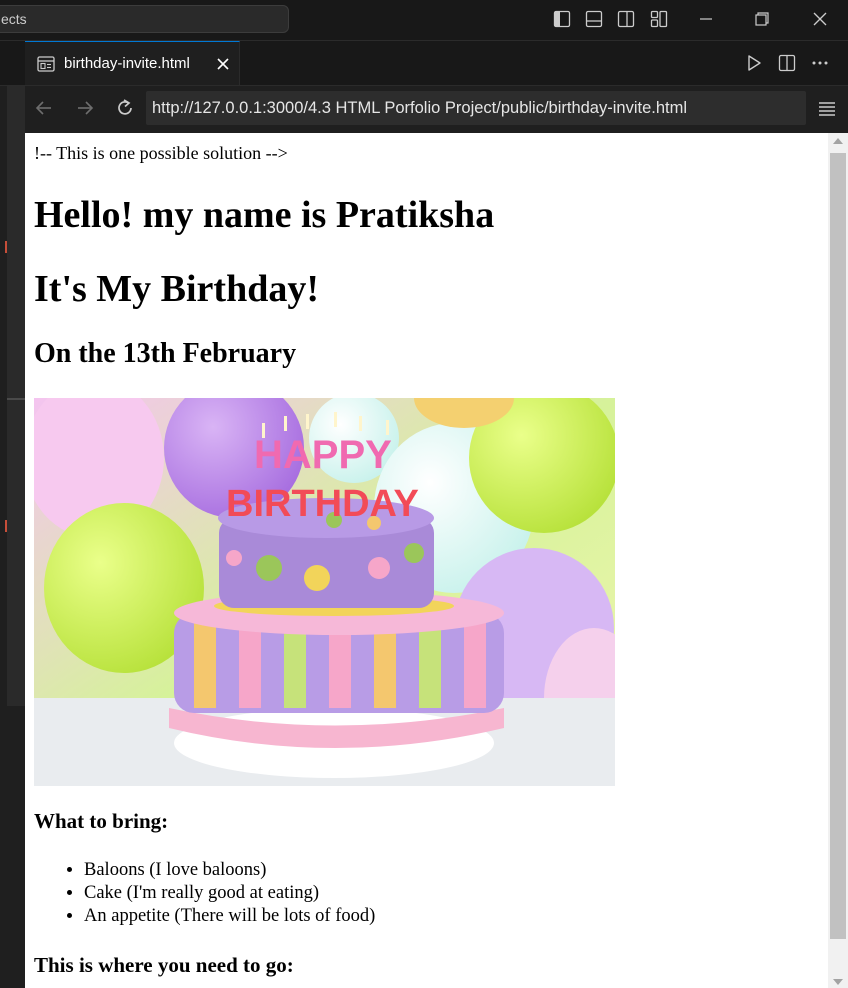 This screenshot has height=988, width=848. What do you see at coordinates (820, 19) in the screenshot?
I see `close-window-icon` at bounding box center [820, 19].